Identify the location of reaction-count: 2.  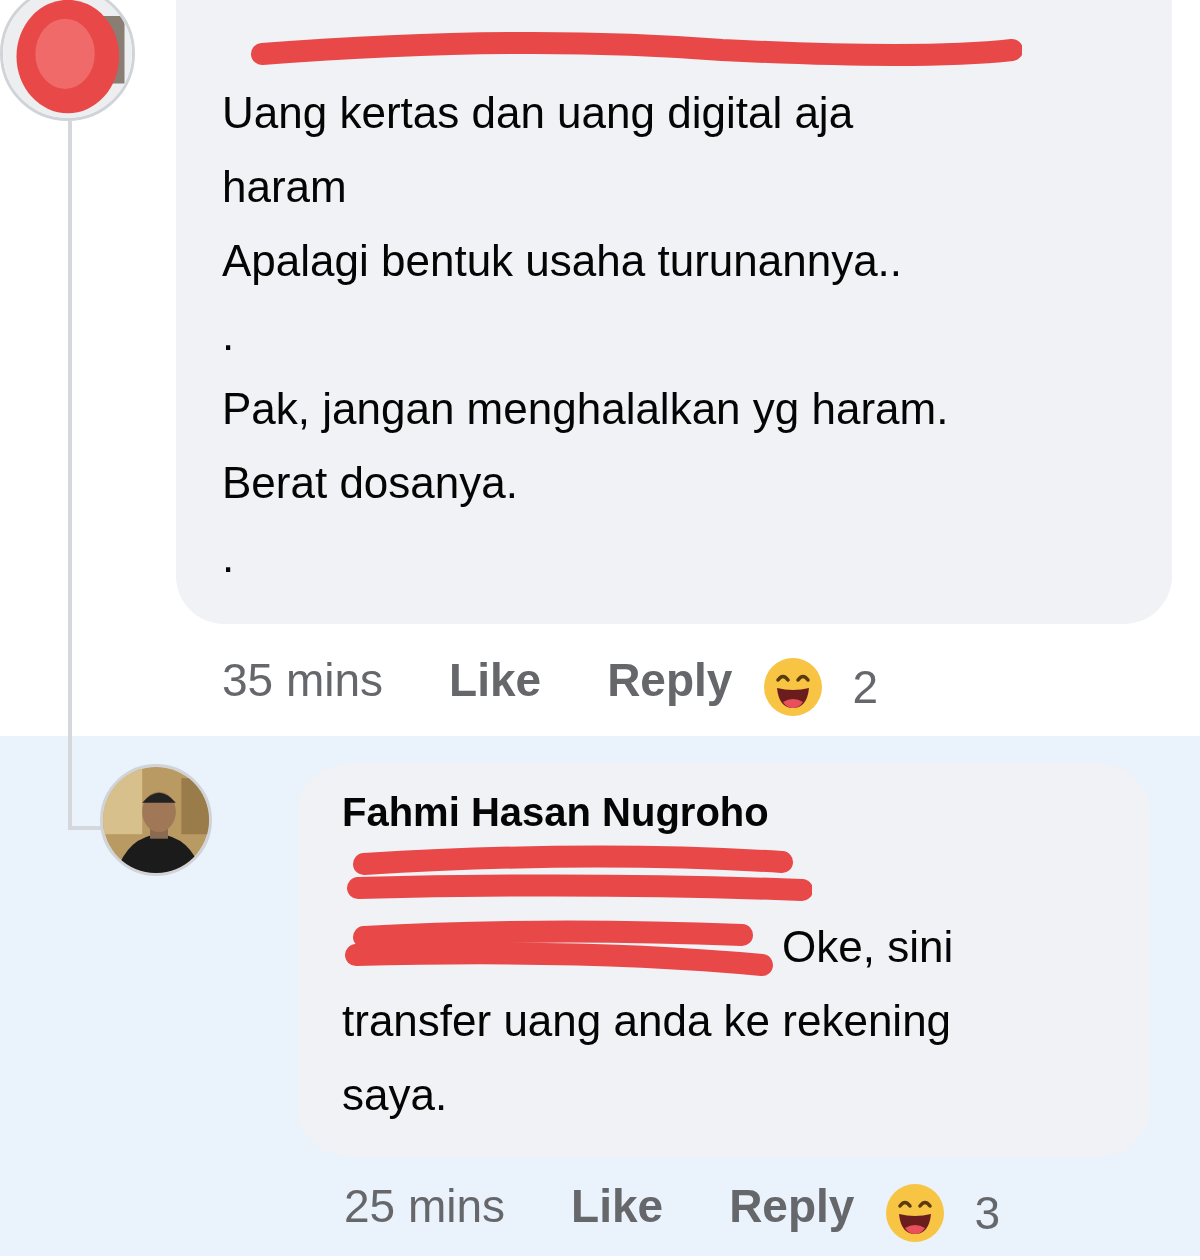
(865, 687).